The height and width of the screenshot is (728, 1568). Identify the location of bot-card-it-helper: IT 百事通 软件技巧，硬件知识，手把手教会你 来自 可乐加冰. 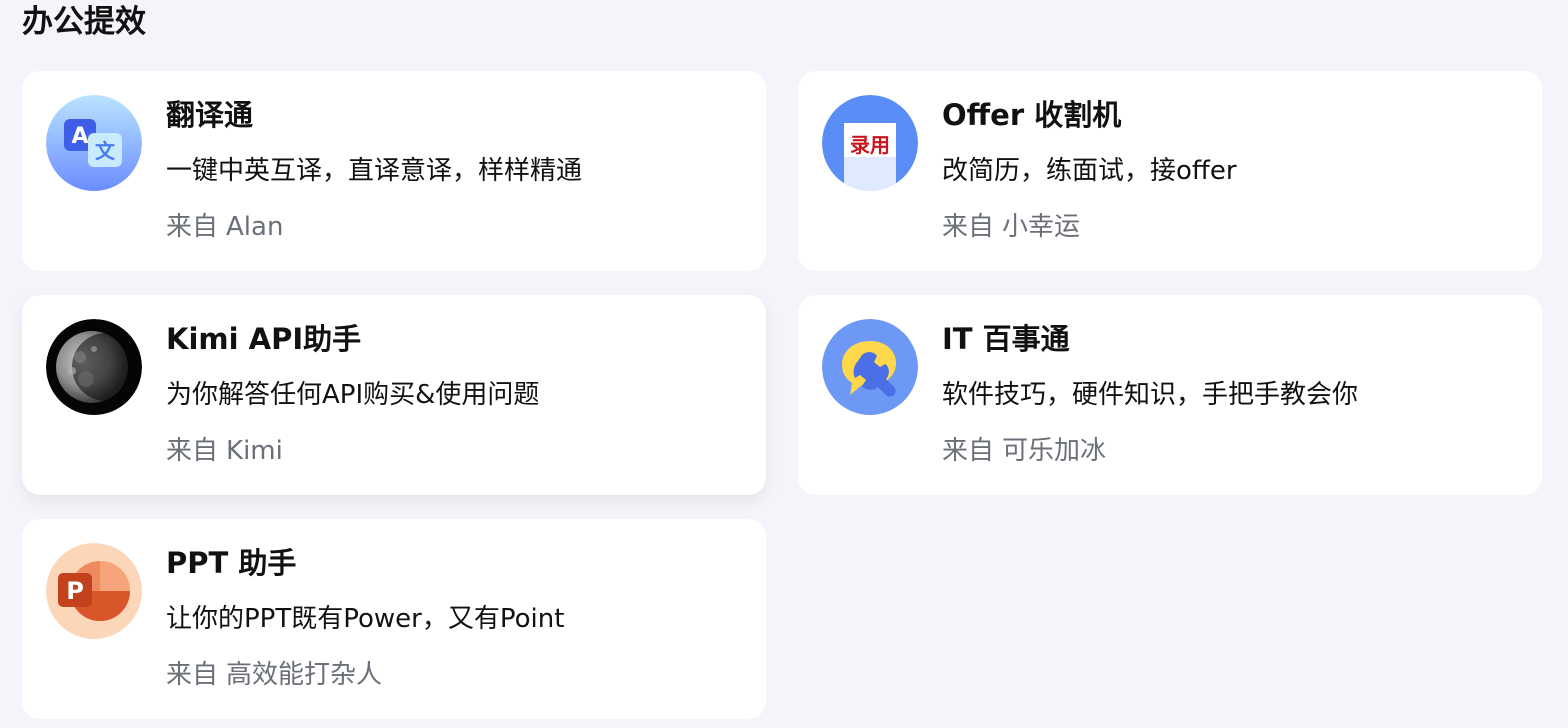
(1170, 395).